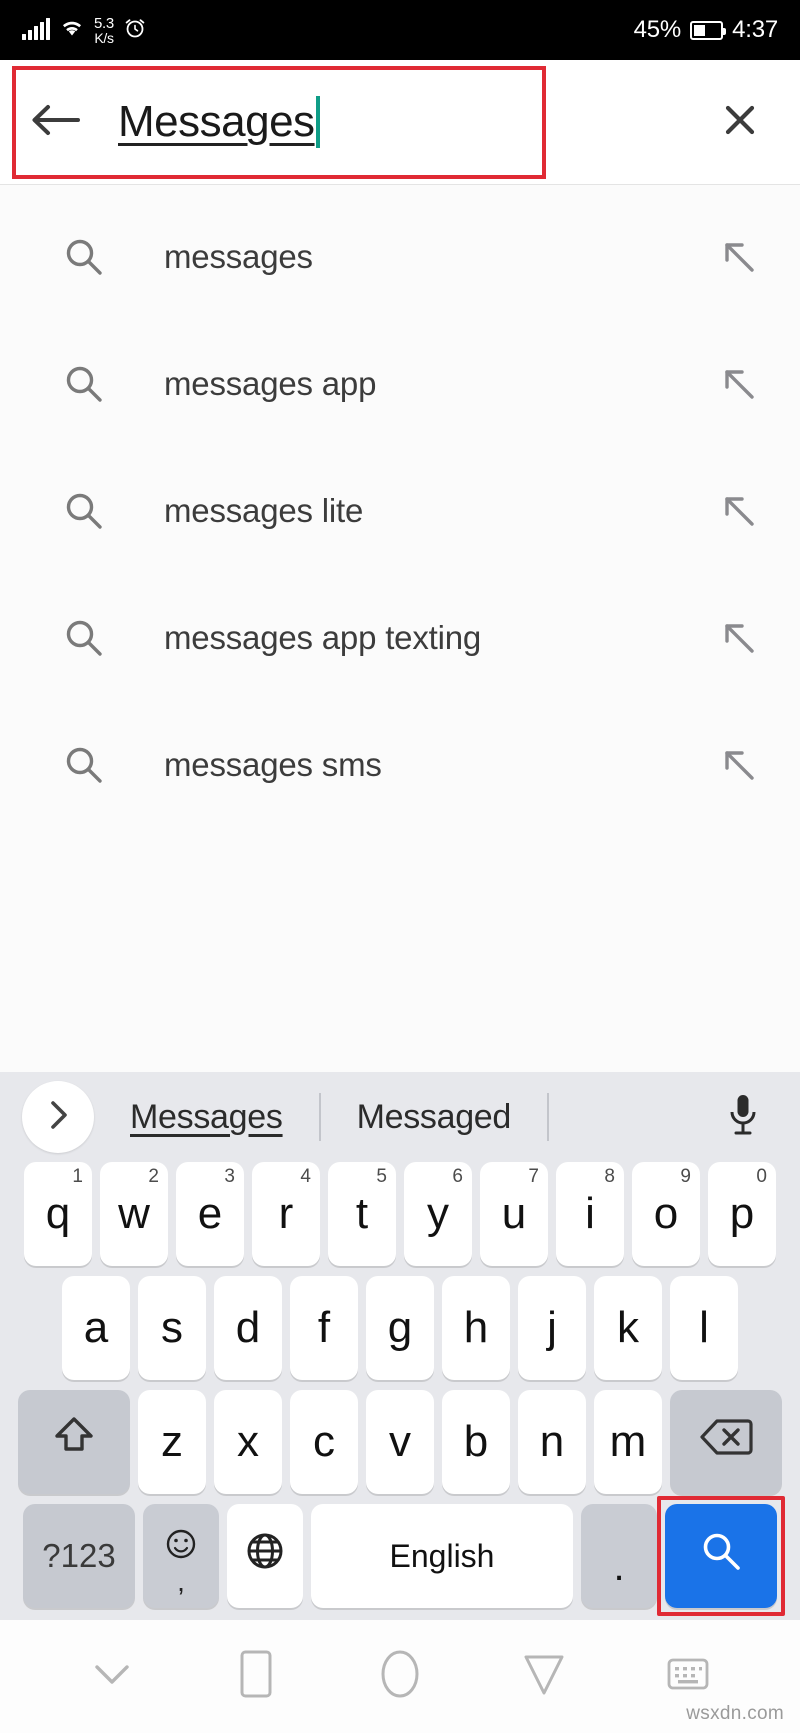 The image size is (800, 1733). I want to click on close-x-icon, so click(740, 122).